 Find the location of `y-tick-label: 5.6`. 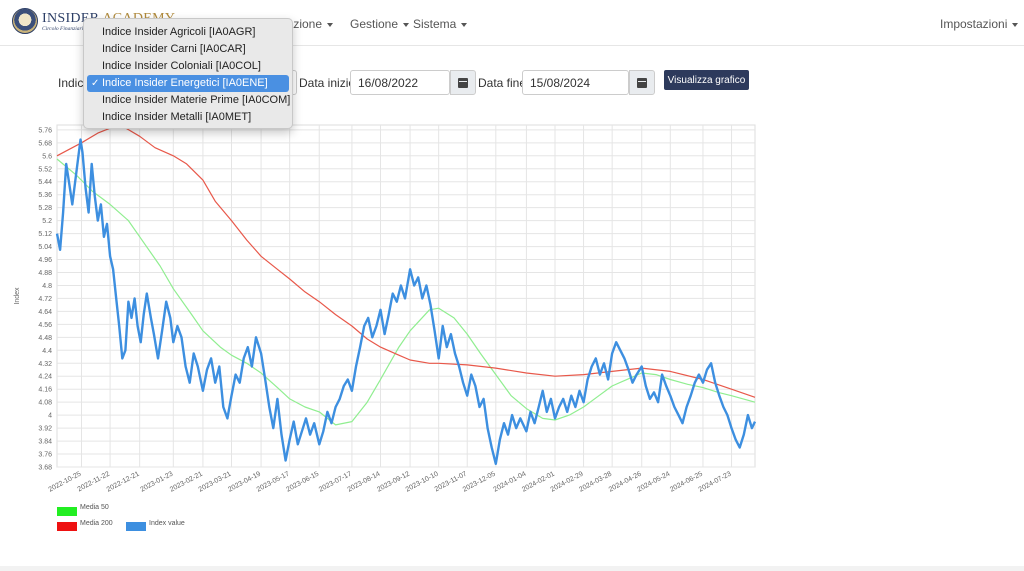

y-tick-label: 5.6 is located at coordinates (47, 156).